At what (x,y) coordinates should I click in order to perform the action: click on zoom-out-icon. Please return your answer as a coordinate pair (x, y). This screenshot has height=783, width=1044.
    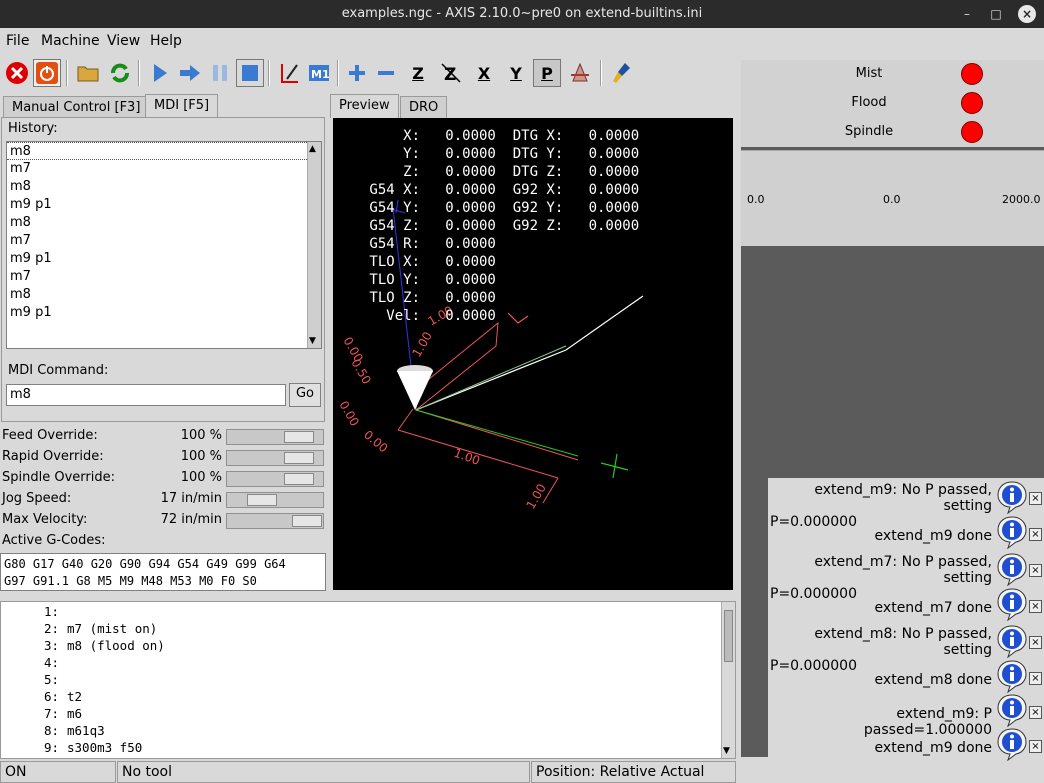
    Looking at the image, I should click on (386, 73).